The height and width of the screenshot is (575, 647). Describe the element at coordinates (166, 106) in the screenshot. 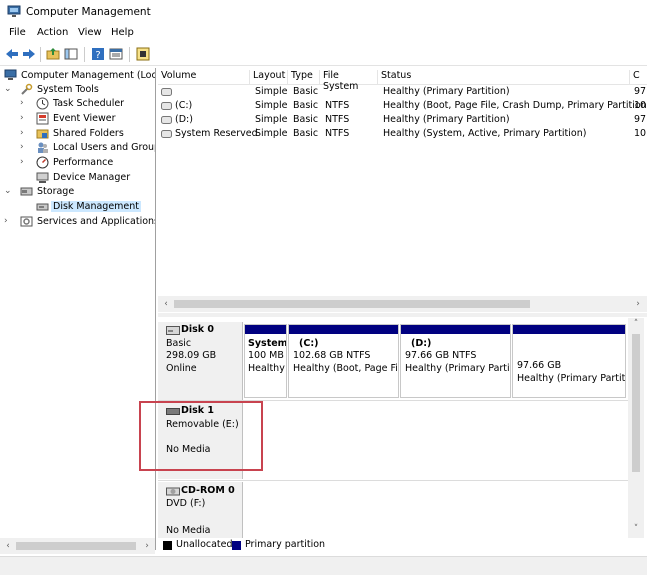

I see `volume-icon` at that location.